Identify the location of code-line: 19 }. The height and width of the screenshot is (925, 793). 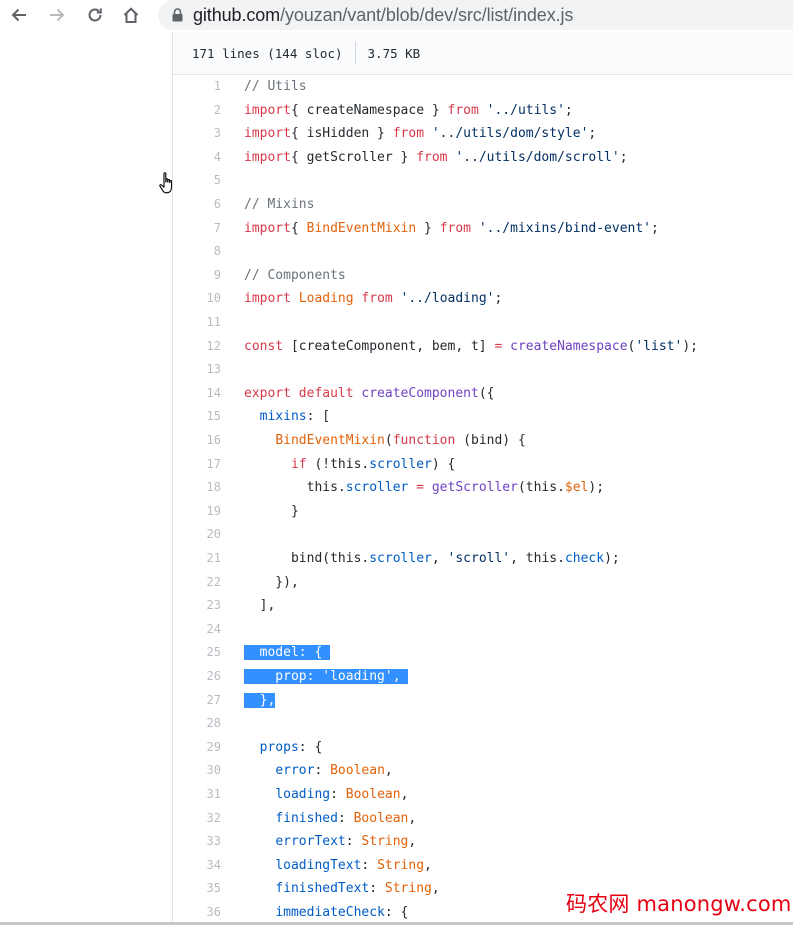
(483, 512).